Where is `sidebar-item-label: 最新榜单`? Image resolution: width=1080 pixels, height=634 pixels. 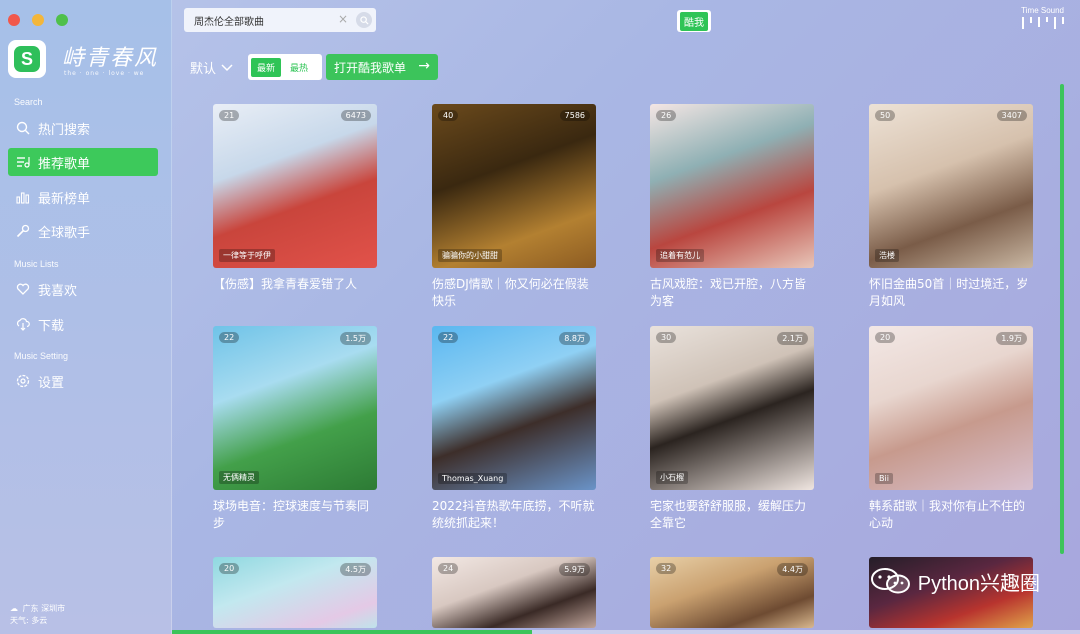
sidebar-item-label: 最新榜单 is located at coordinates (64, 199).